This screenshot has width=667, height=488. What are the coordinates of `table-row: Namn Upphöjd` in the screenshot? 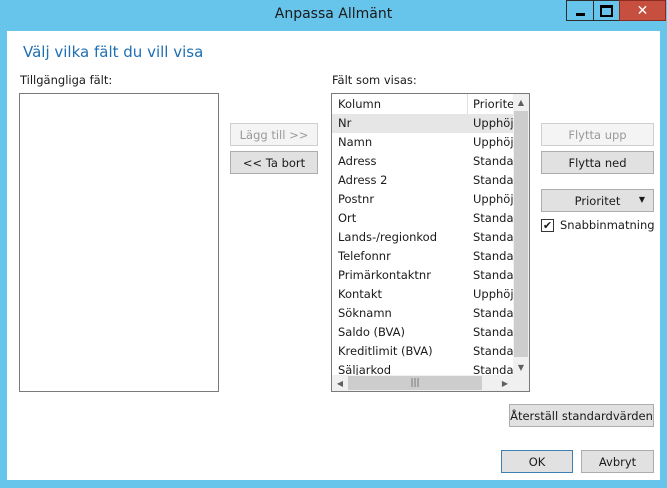 It's located at (422, 142).